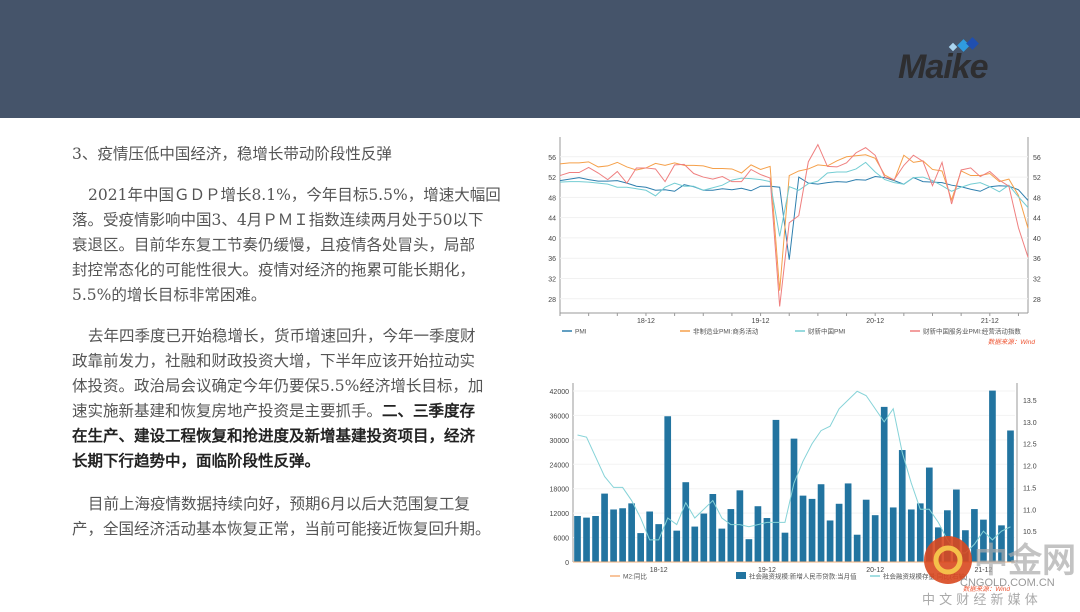 This screenshot has height=612, width=1080. I want to click on text-line: 目前上海疫情数据持续向好，预期6月以后大范围复工复, so click(279, 504).